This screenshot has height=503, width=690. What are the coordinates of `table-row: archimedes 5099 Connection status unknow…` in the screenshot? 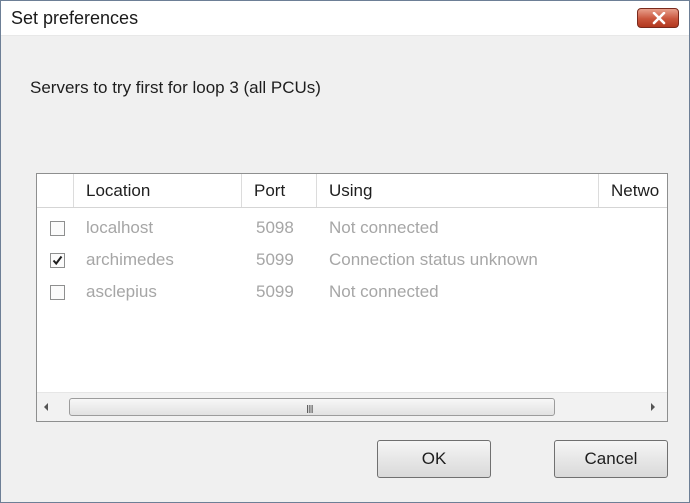 It's located at (352, 261).